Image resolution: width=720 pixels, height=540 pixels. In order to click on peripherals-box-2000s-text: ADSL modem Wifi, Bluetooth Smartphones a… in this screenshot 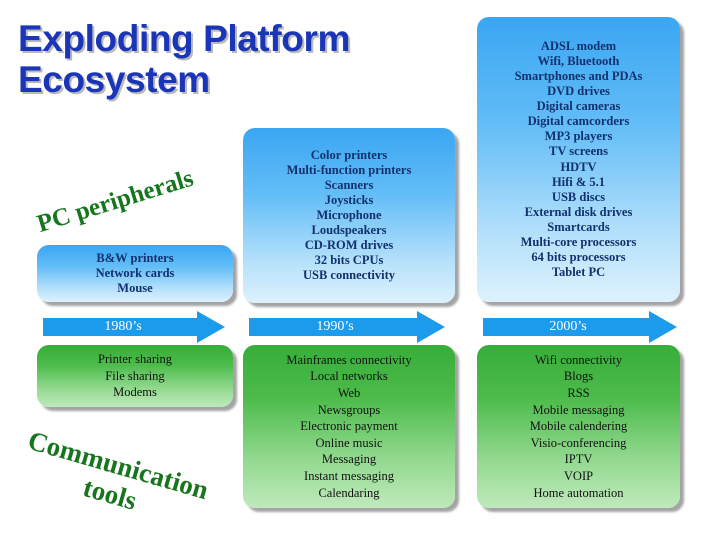, I will do `click(578, 159)`.